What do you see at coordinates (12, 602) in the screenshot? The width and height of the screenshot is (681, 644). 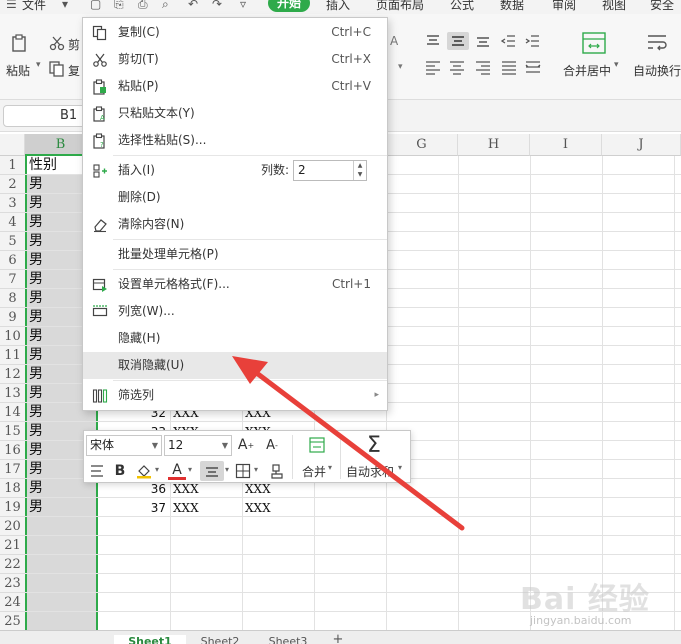 I see `row-header: 24` at bounding box center [12, 602].